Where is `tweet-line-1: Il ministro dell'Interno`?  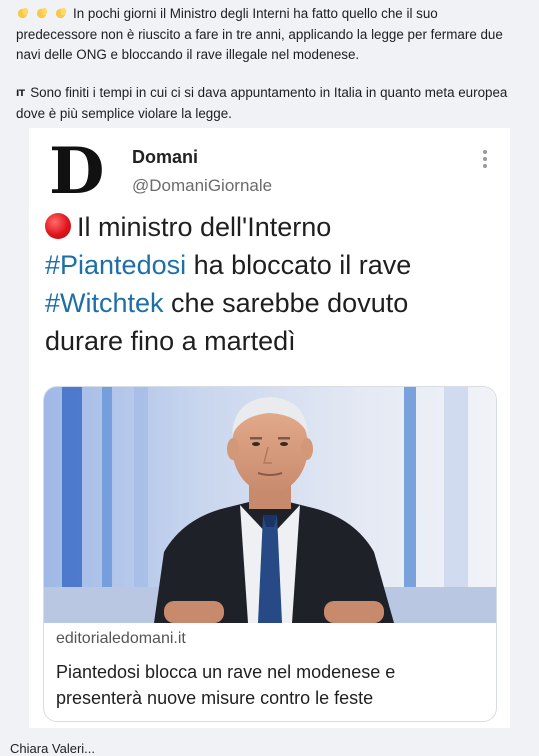 tweet-line-1: Il ministro dell'Interno is located at coordinates (272, 227).